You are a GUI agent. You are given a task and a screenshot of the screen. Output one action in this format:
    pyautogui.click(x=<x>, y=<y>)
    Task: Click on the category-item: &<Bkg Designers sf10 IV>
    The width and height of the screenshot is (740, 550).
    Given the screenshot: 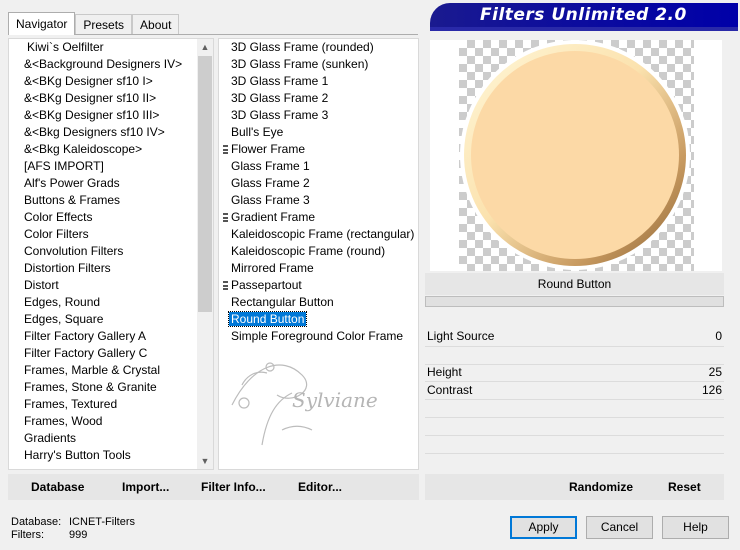 What is the action you would take?
    pyautogui.click(x=111, y=132)
    